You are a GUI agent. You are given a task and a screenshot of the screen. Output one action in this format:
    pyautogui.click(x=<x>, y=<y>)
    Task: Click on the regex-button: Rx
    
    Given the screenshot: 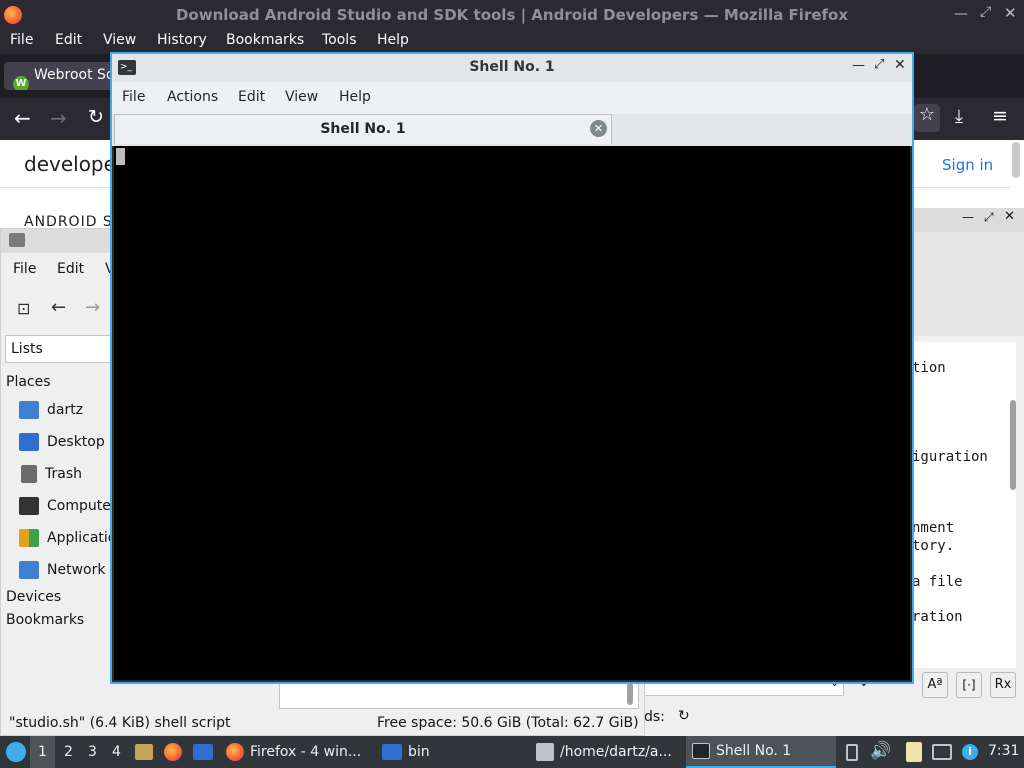 What is the action you would take?
    pyautogui.click(x=1003, y=685)
    